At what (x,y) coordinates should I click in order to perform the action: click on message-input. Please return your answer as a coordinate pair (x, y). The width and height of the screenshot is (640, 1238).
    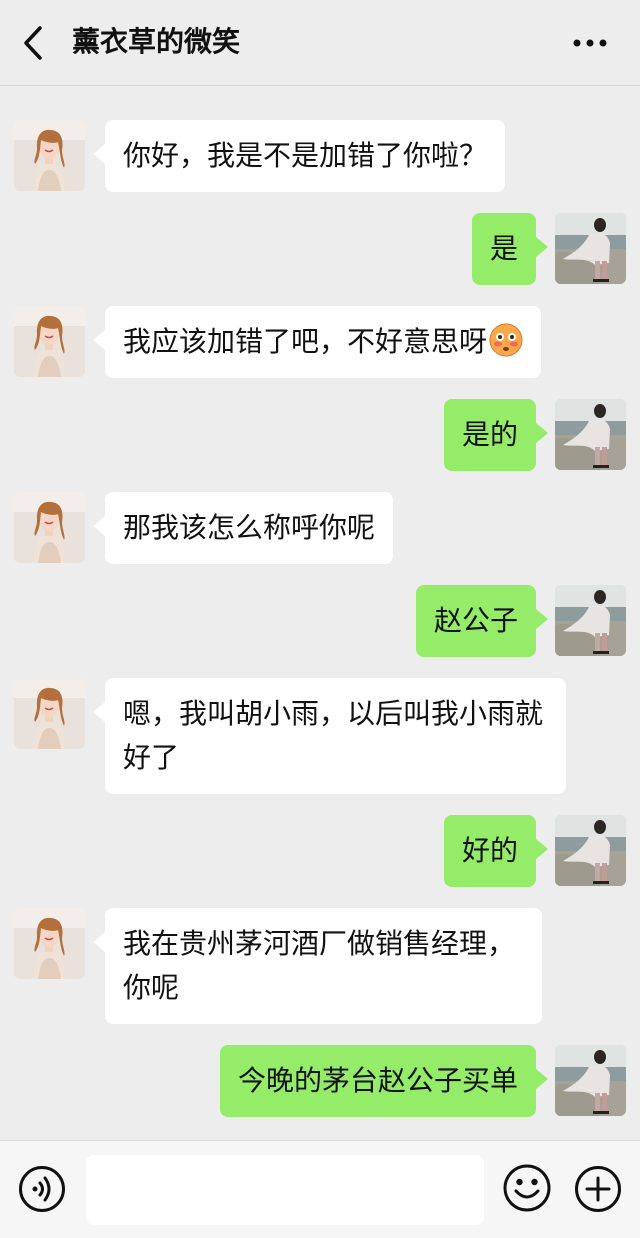
    Looking at the image, I should click on (285, 1190).